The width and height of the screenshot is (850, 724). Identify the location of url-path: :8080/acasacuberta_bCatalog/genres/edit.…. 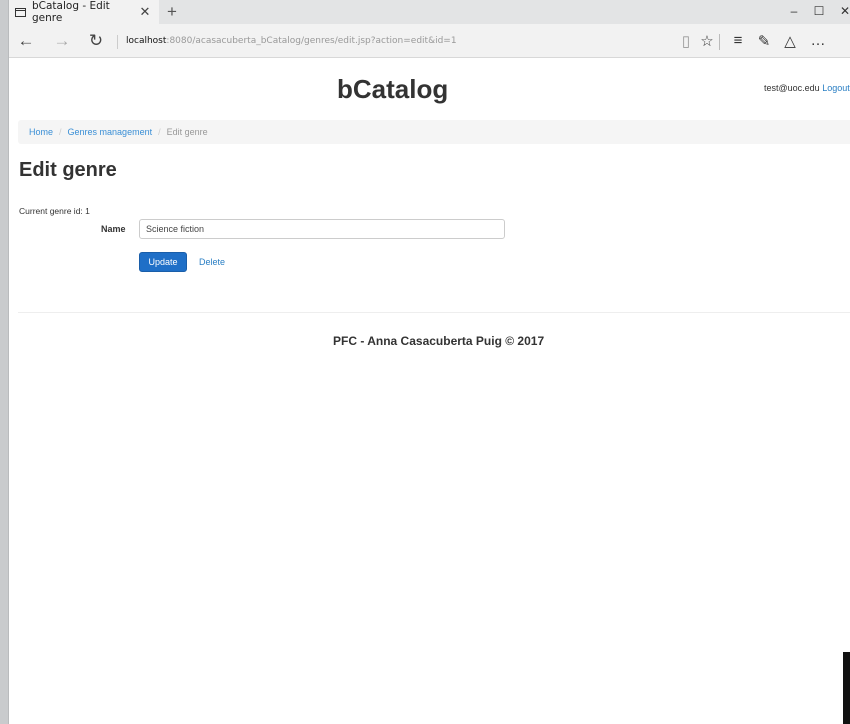
(311, 41).